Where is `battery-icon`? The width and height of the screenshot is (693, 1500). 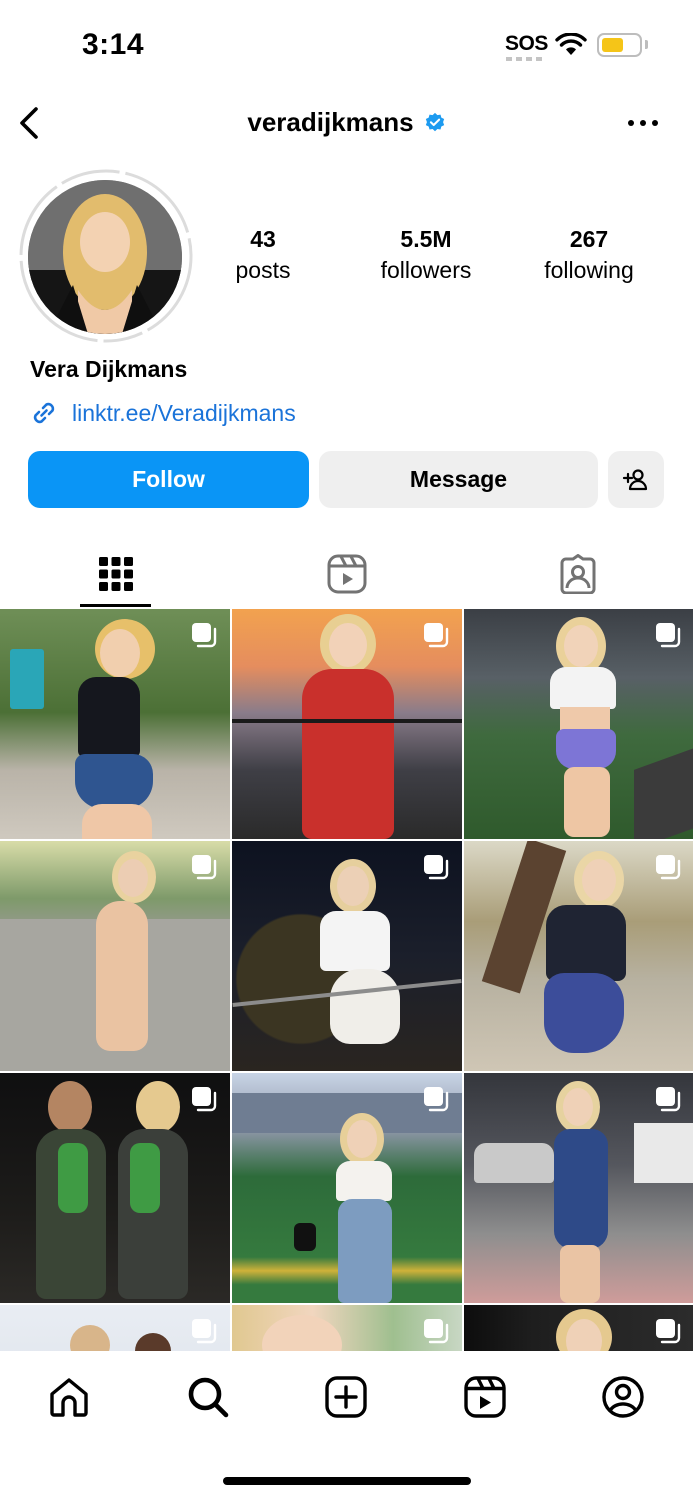
battery-icon is located at coordinates (619, 45).